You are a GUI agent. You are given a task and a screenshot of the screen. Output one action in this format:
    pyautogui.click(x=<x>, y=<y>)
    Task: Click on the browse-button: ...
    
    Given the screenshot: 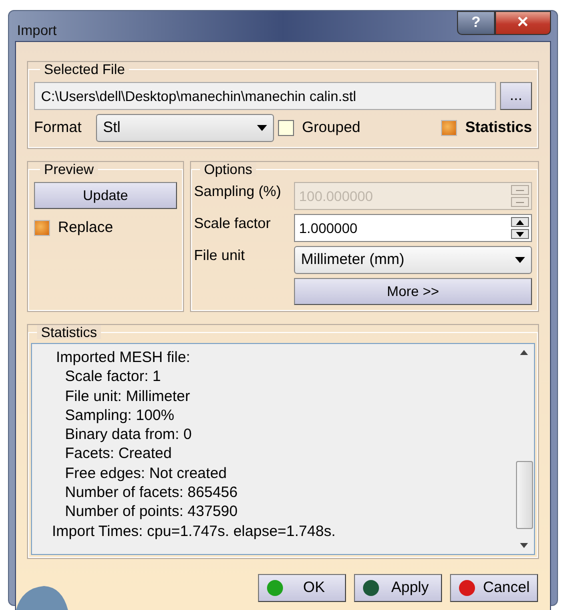 What is the action you would take?
    pyautogui.click(x=516, y=96)
    